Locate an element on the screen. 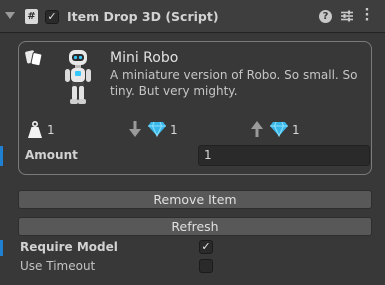 This screenshot has height=285, width=385. foldout-arrow-icon is located at coordinates (10, 15).